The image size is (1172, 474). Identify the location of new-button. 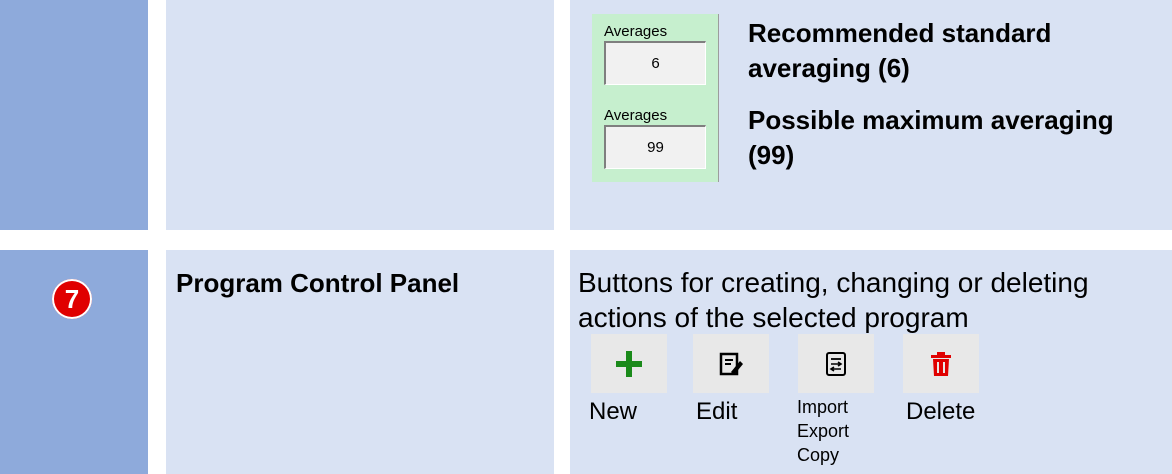
(629, 363).